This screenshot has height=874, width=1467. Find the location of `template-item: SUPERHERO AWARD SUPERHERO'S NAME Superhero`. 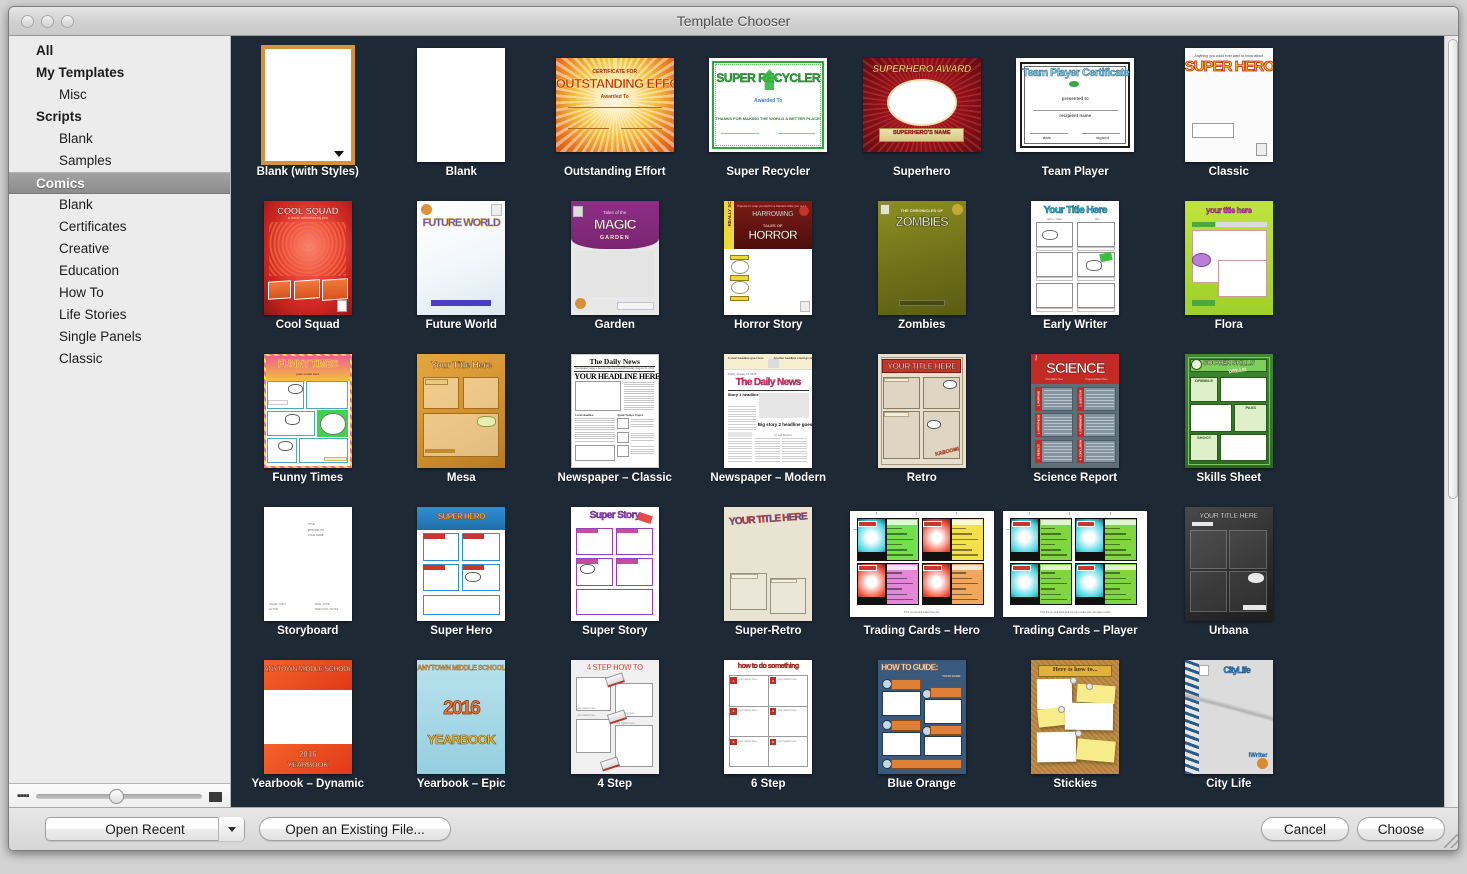

template-item: SUPERHERO AWARD SUPERHERO'S NAME Superhero is located at coordinates (922, 120).